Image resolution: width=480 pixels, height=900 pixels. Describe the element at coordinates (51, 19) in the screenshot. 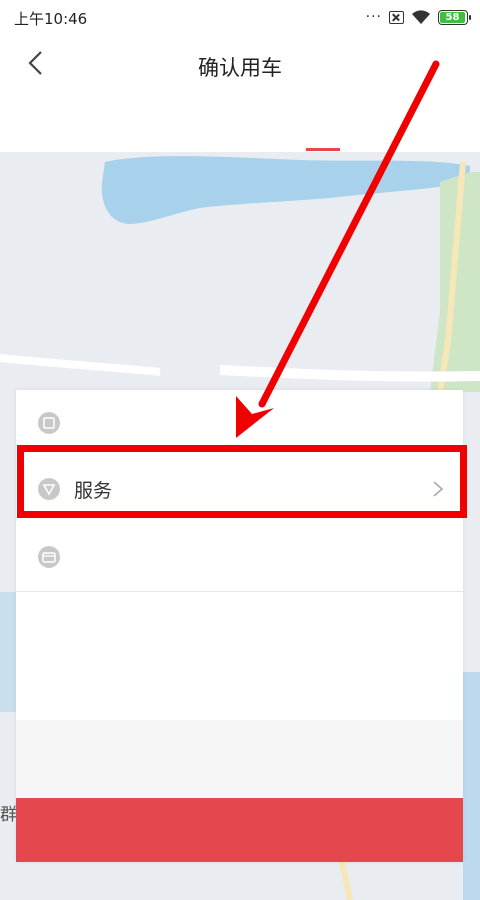

I see `status-time: 上午10:46` at that location.